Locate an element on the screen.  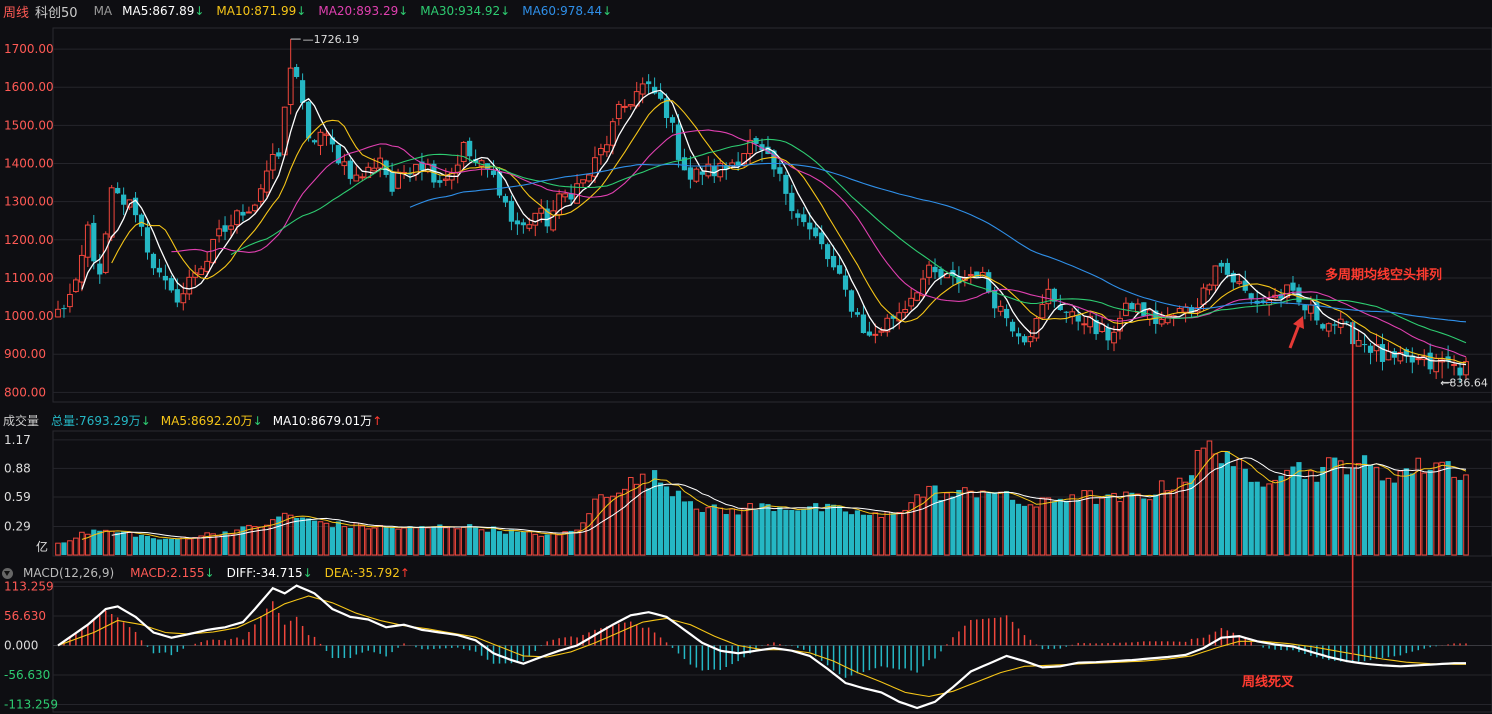
volume-legend-item-arrow-0: ↓ is located at coordinates (145, 420).